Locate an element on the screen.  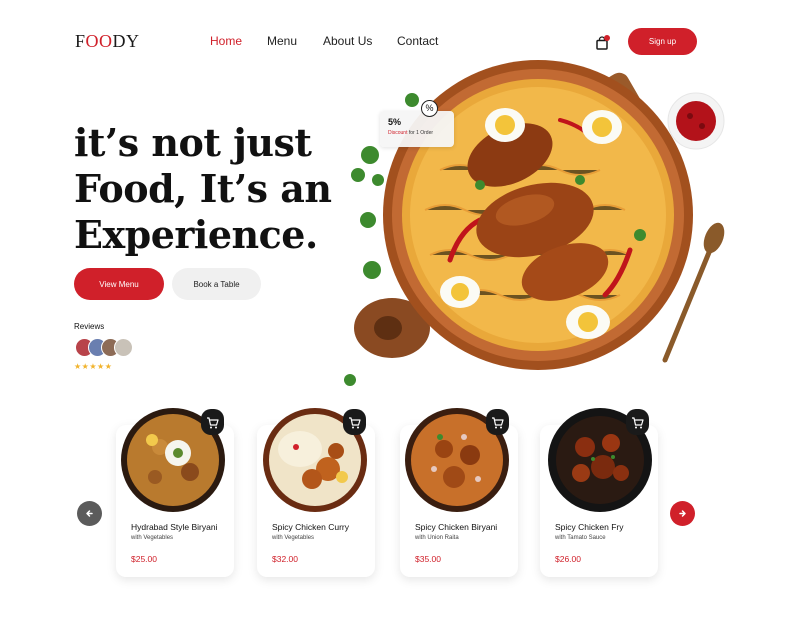
rating-stars: ★★★★★ is located at coordinates (93, 366).